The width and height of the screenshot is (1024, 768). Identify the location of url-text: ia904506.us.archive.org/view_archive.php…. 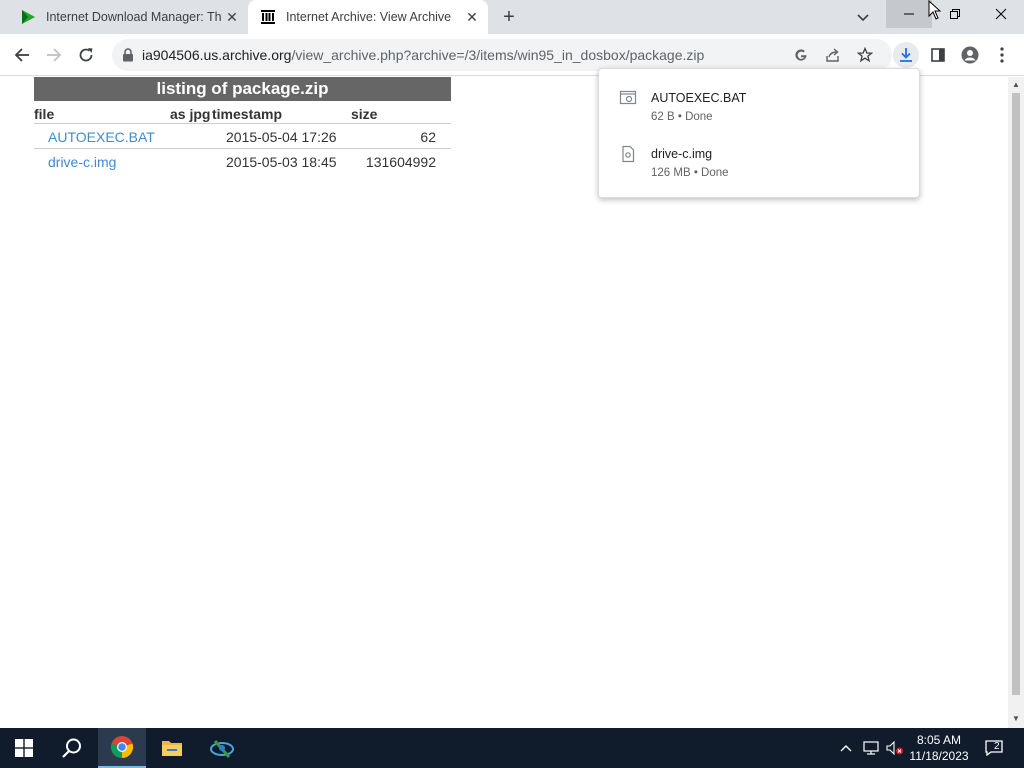
(423, 55).